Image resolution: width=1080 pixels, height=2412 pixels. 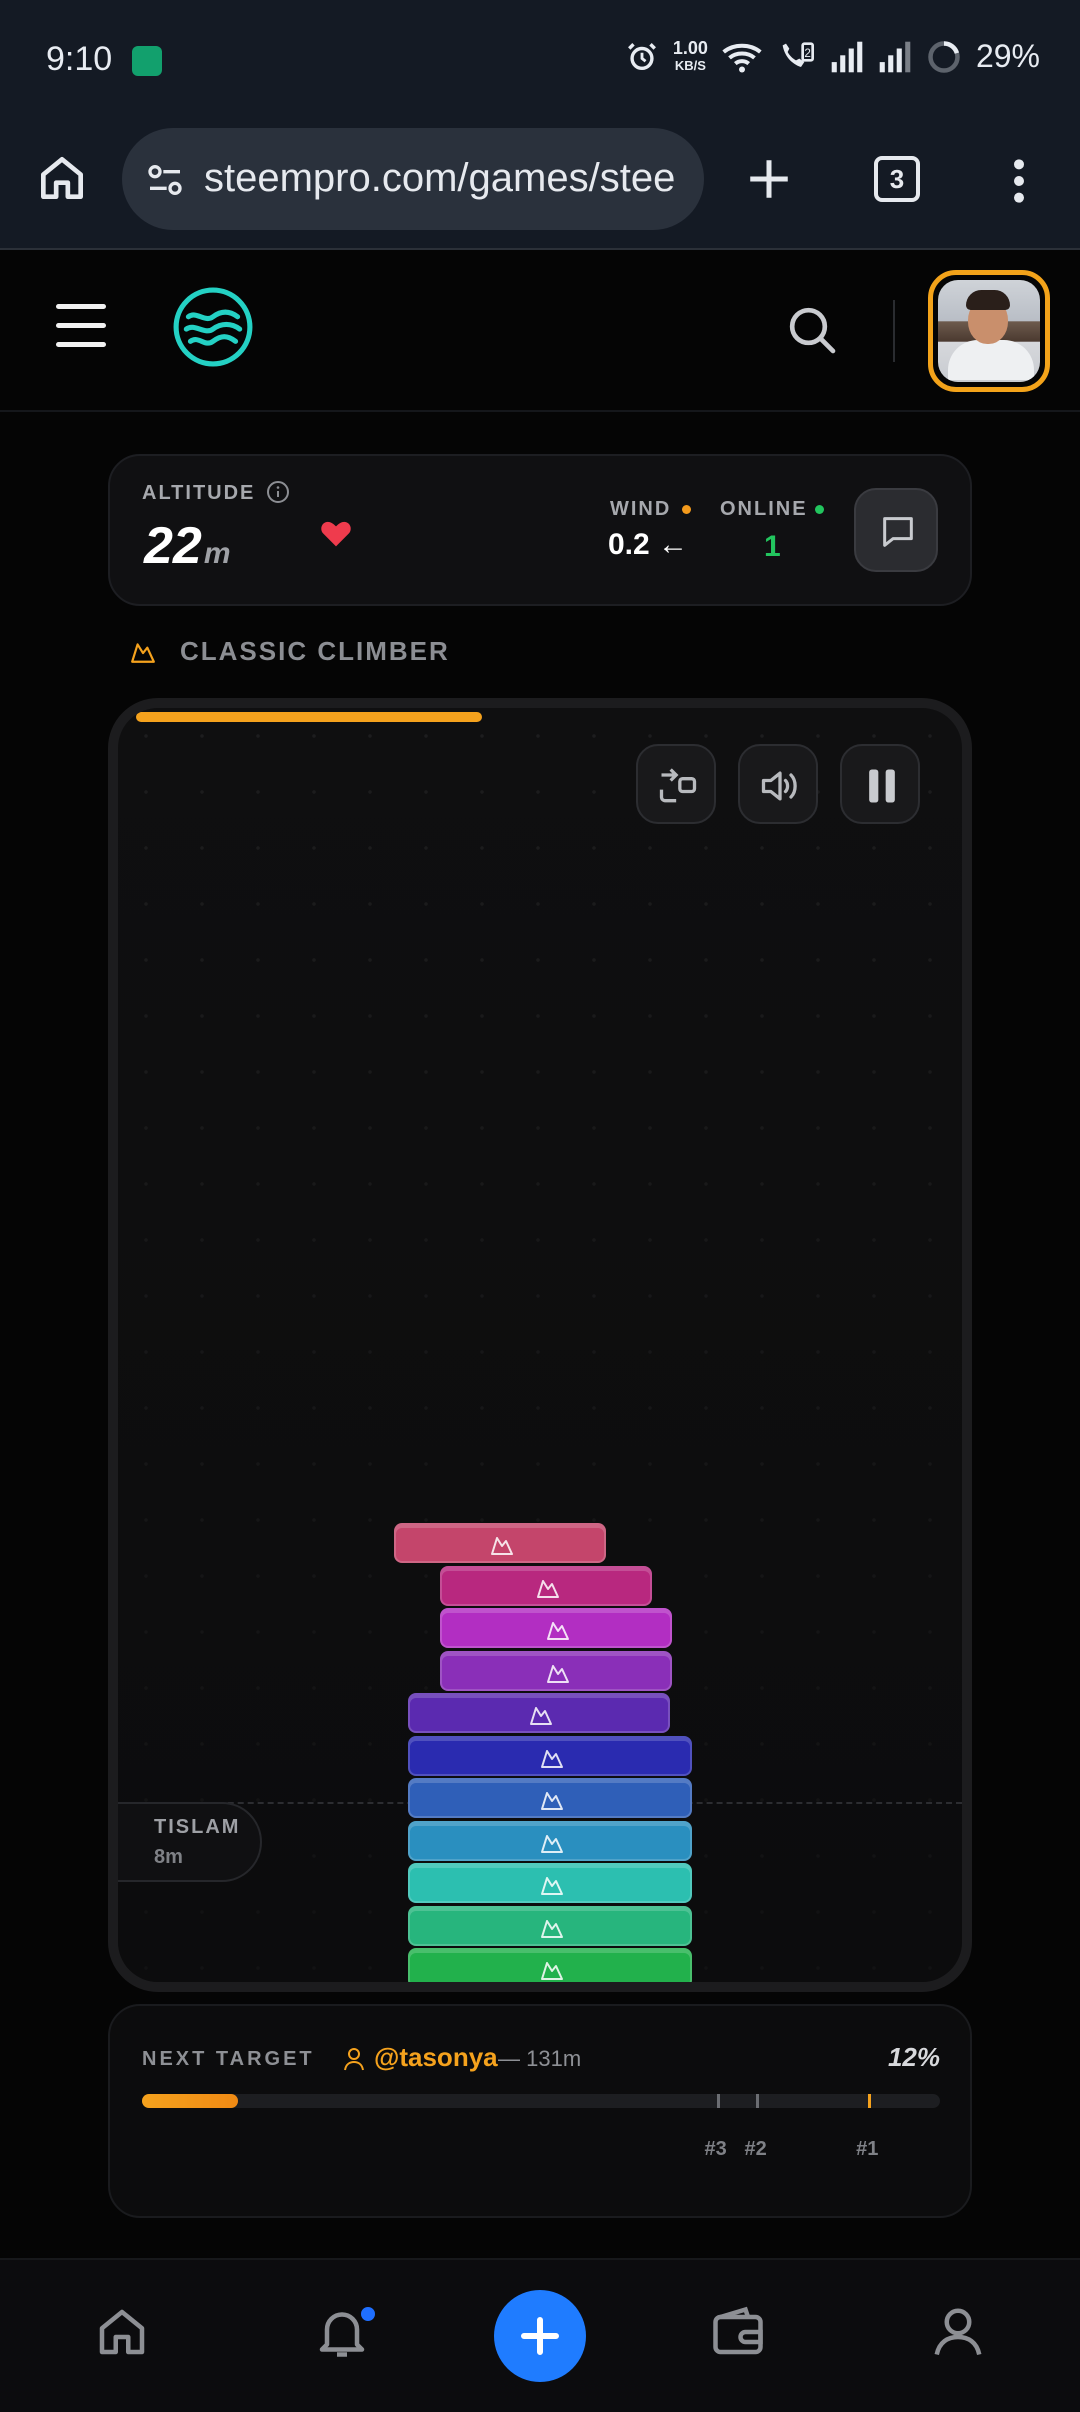 I want to click on nav-create, so click(x=540, y=2336).